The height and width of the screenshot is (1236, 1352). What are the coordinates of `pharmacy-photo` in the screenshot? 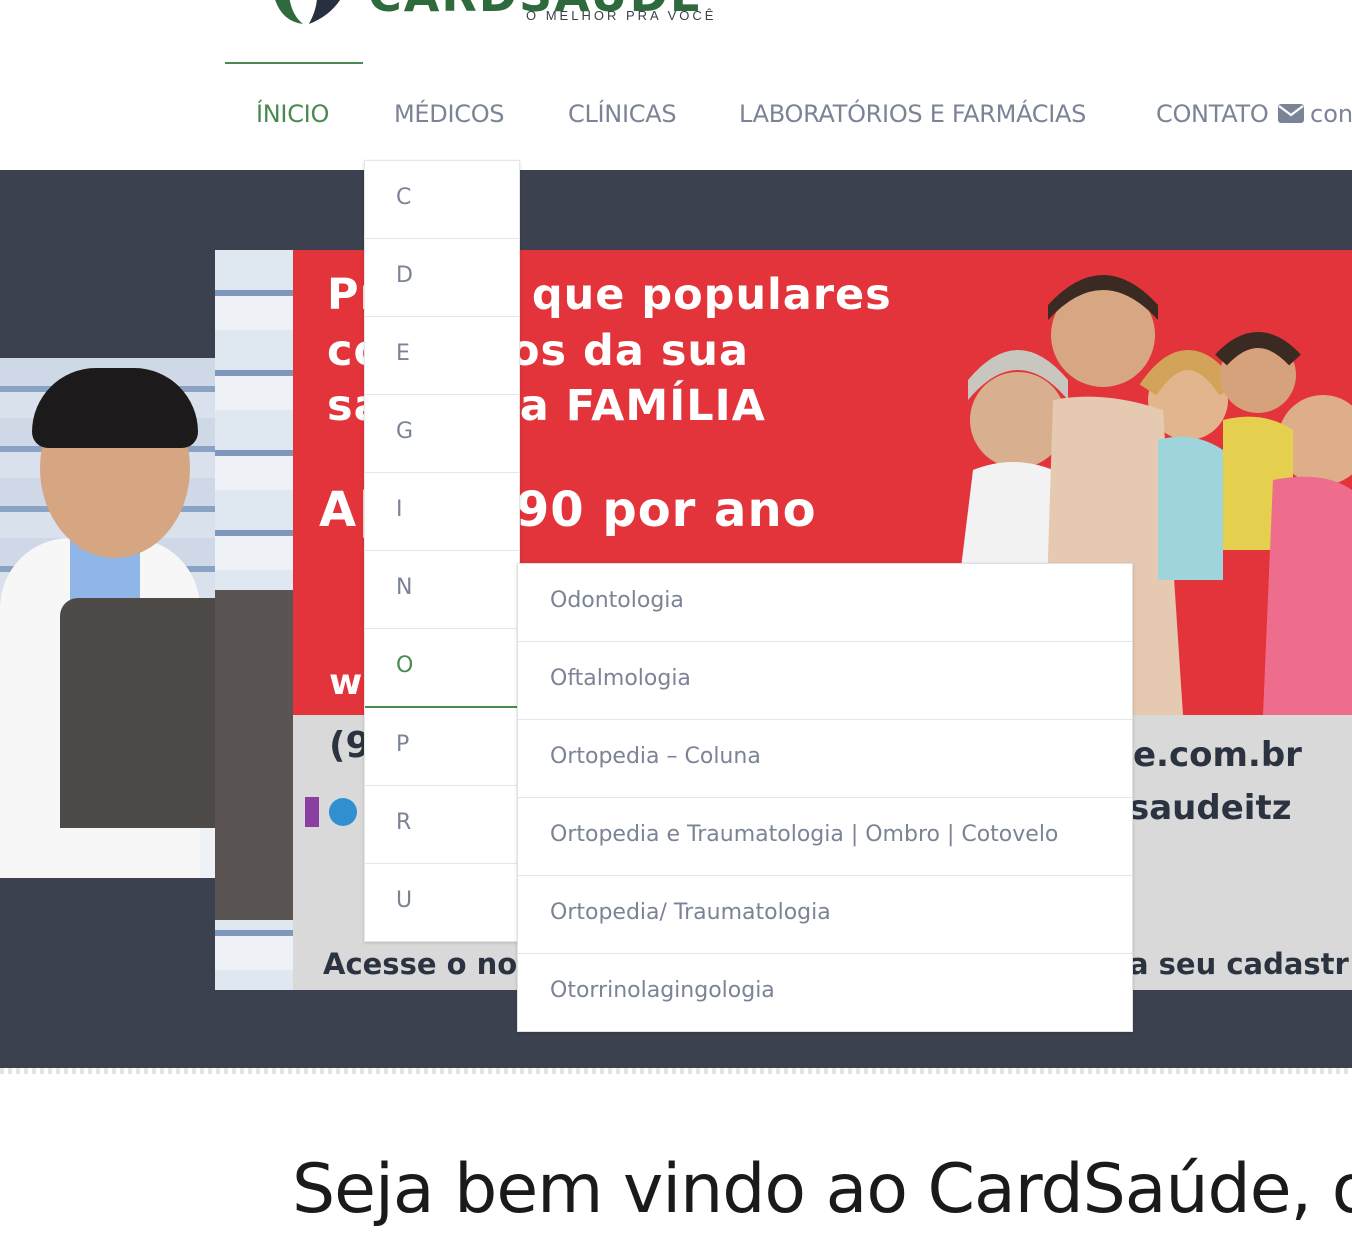 It's located at (255, 620).